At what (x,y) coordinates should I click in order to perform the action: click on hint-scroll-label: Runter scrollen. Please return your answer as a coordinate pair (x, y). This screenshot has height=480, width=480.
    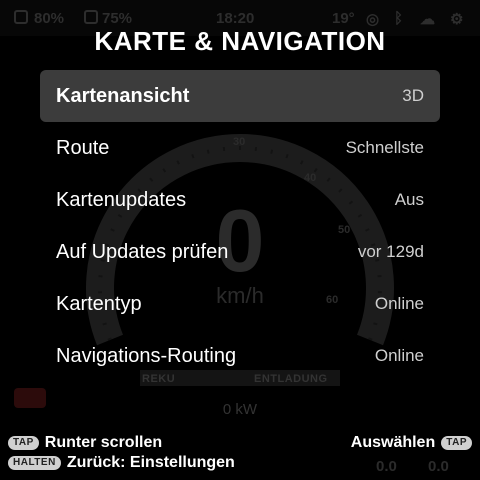
    Looking at the image, I should click on (103, 442).